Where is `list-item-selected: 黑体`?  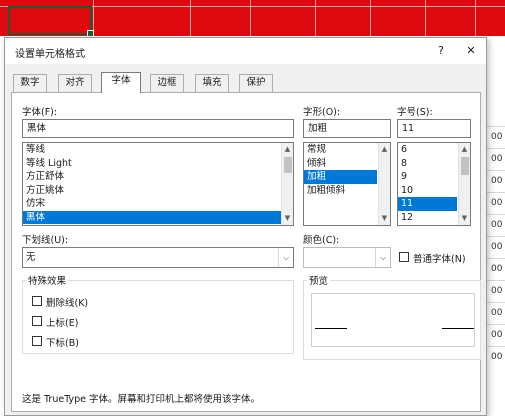
list-item-selected: 黑体 is located at coordinates (158, 217).